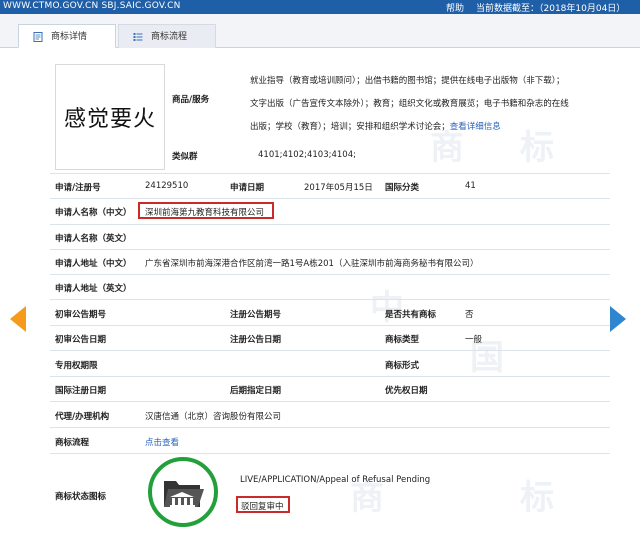 This screenshot has width=640, height=536. What do you see at coordinates (169, 37) in the screenshot?
I see `tab-label: 商标流程` at bounding box center [169, 37].